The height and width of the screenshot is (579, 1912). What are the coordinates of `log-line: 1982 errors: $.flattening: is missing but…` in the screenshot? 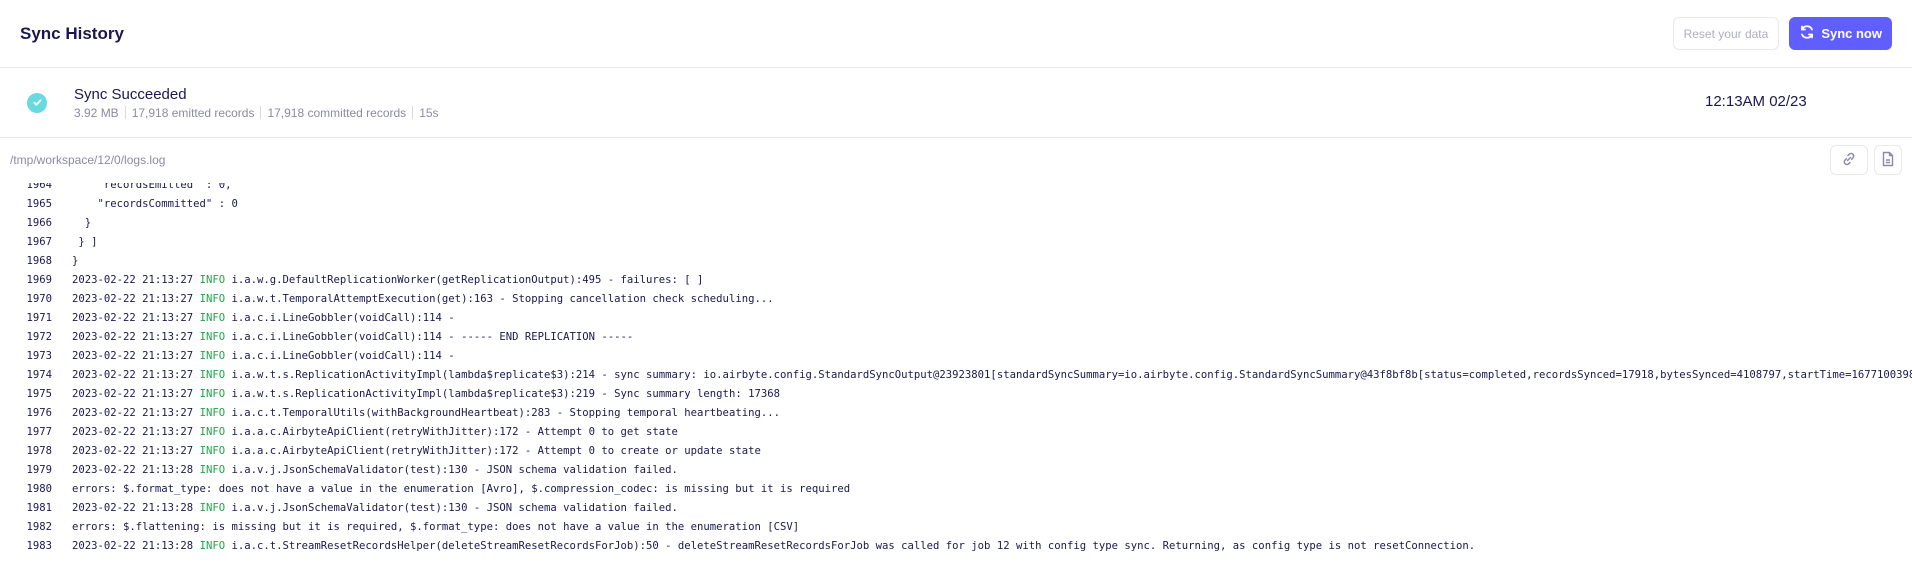 It's located at (956, 527).